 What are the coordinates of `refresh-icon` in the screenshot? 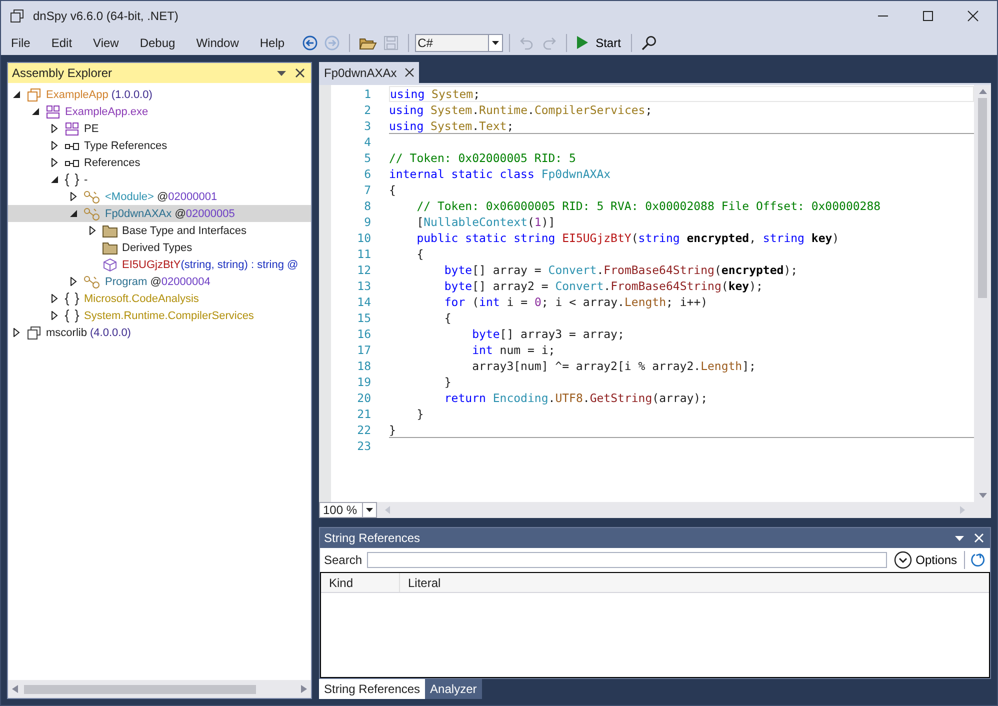 It's located at (978, 560).